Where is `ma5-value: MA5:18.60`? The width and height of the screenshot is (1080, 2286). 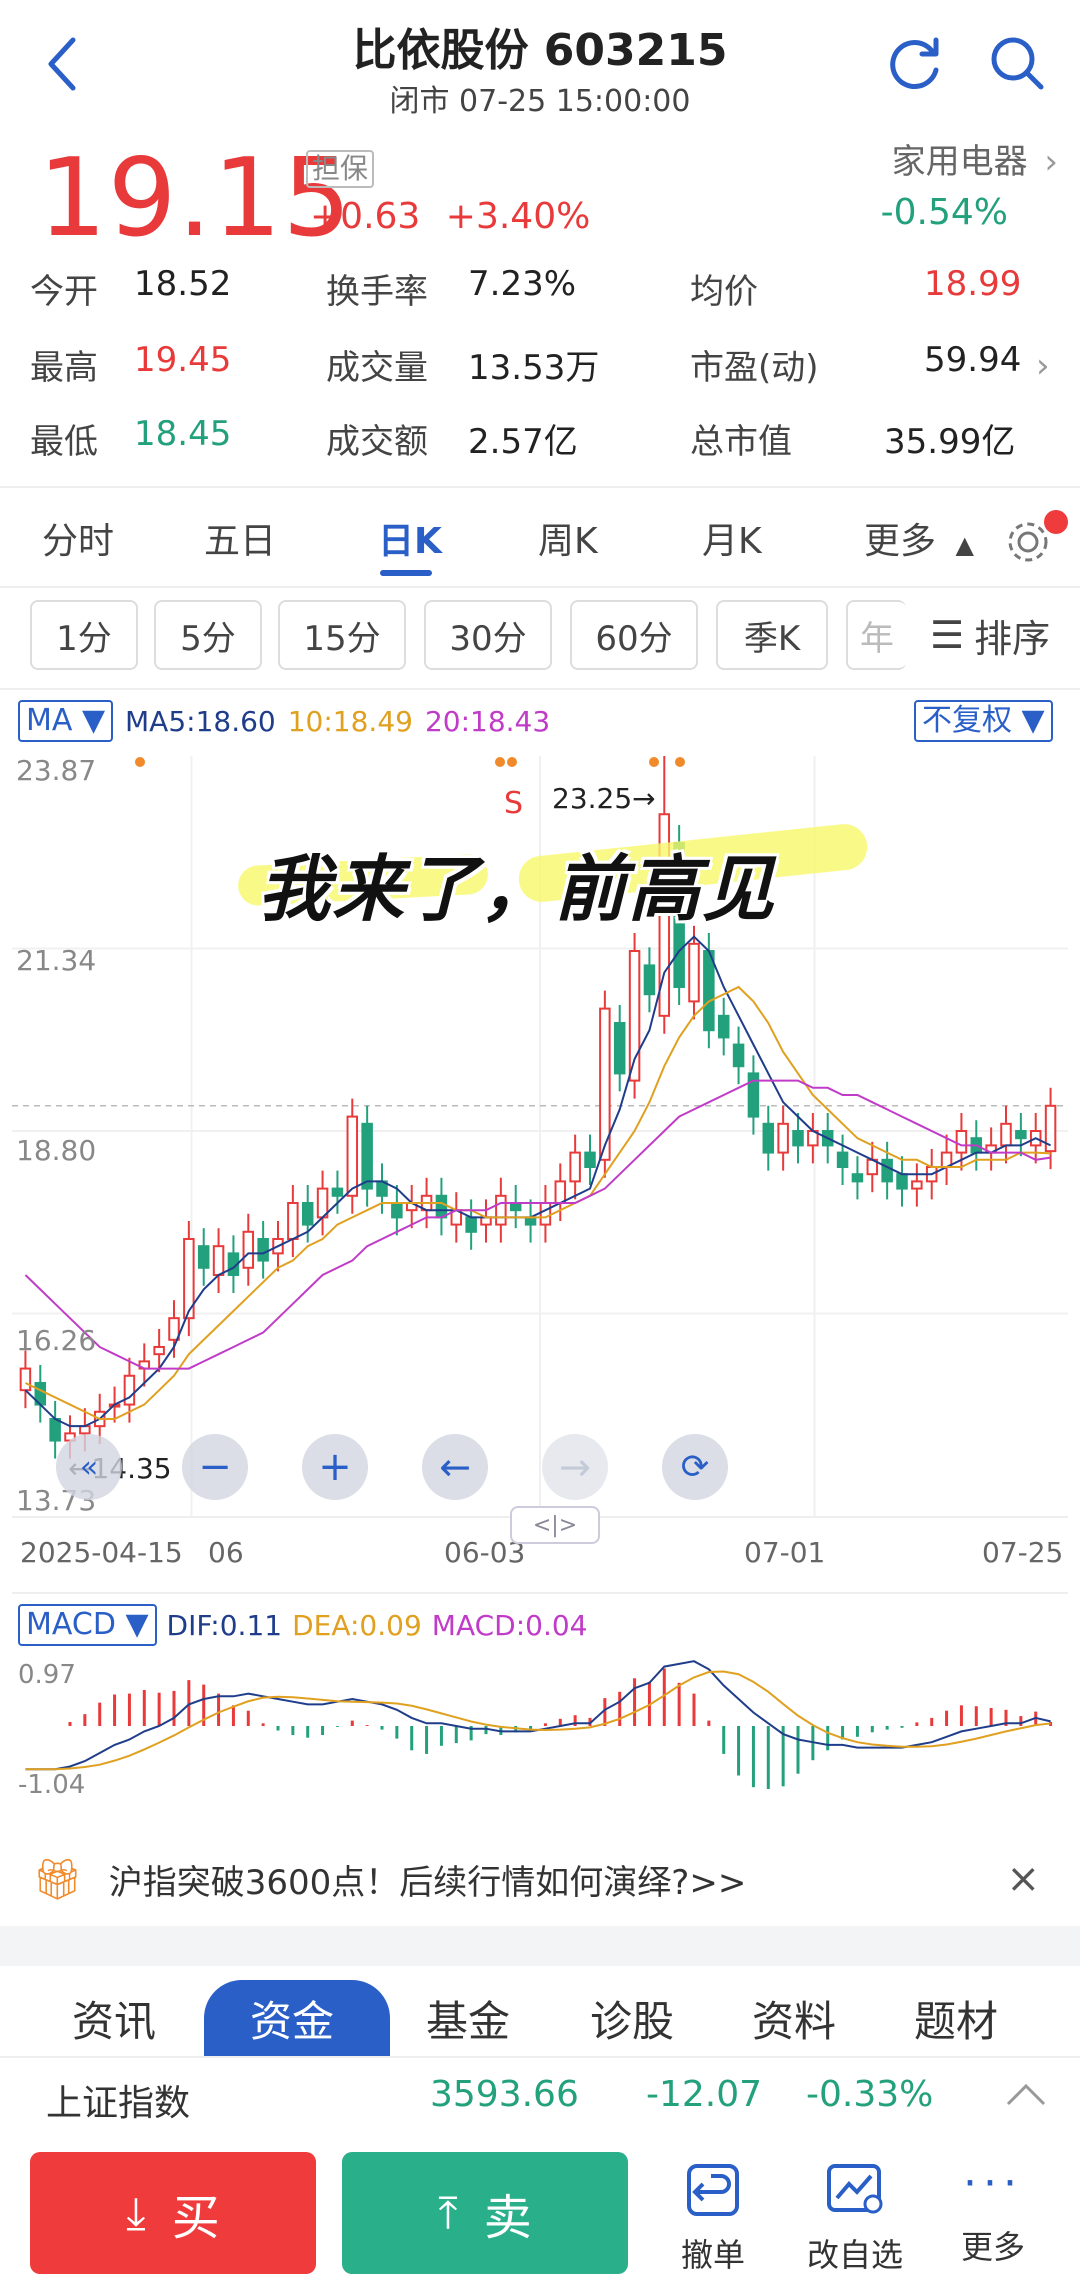 ma5-value: MA5:18.60 is located at coordinates (200, 721).